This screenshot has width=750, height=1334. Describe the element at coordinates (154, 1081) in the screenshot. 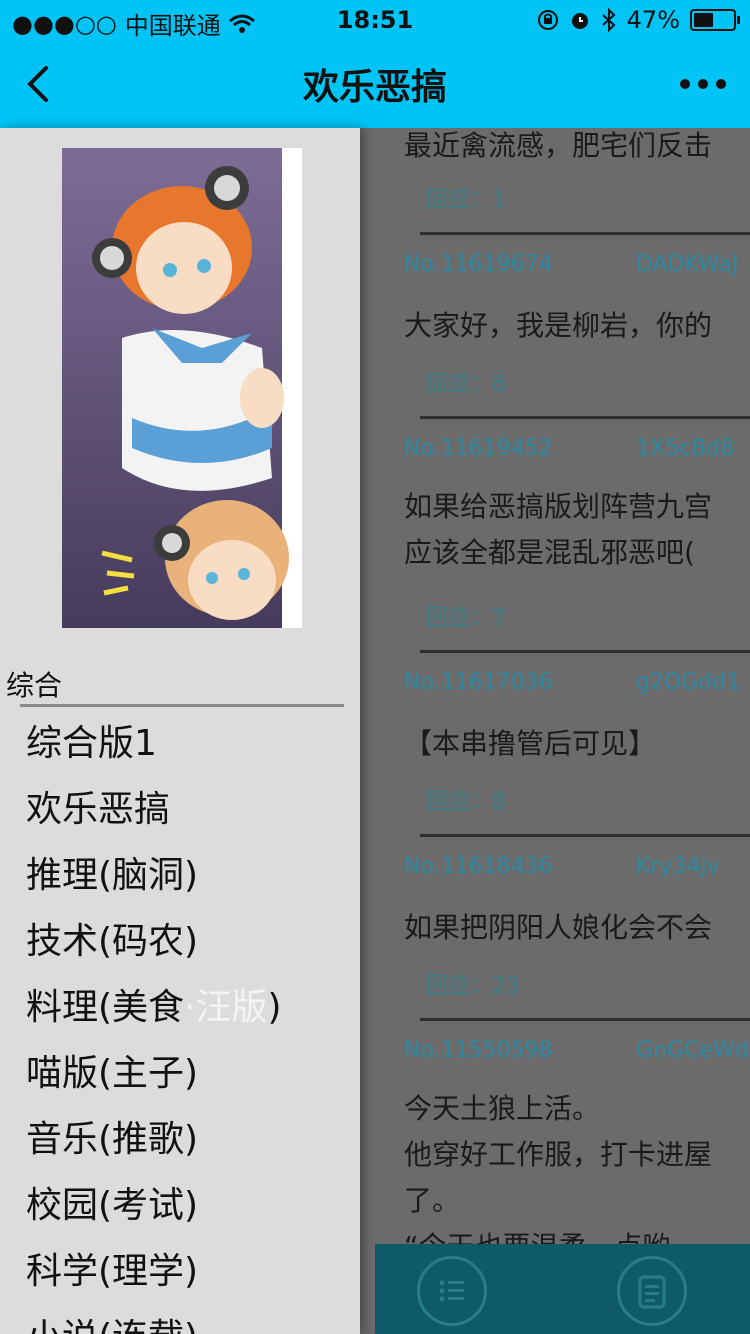

I see `forum-item-喵版: 喵版(主子)` at that location.